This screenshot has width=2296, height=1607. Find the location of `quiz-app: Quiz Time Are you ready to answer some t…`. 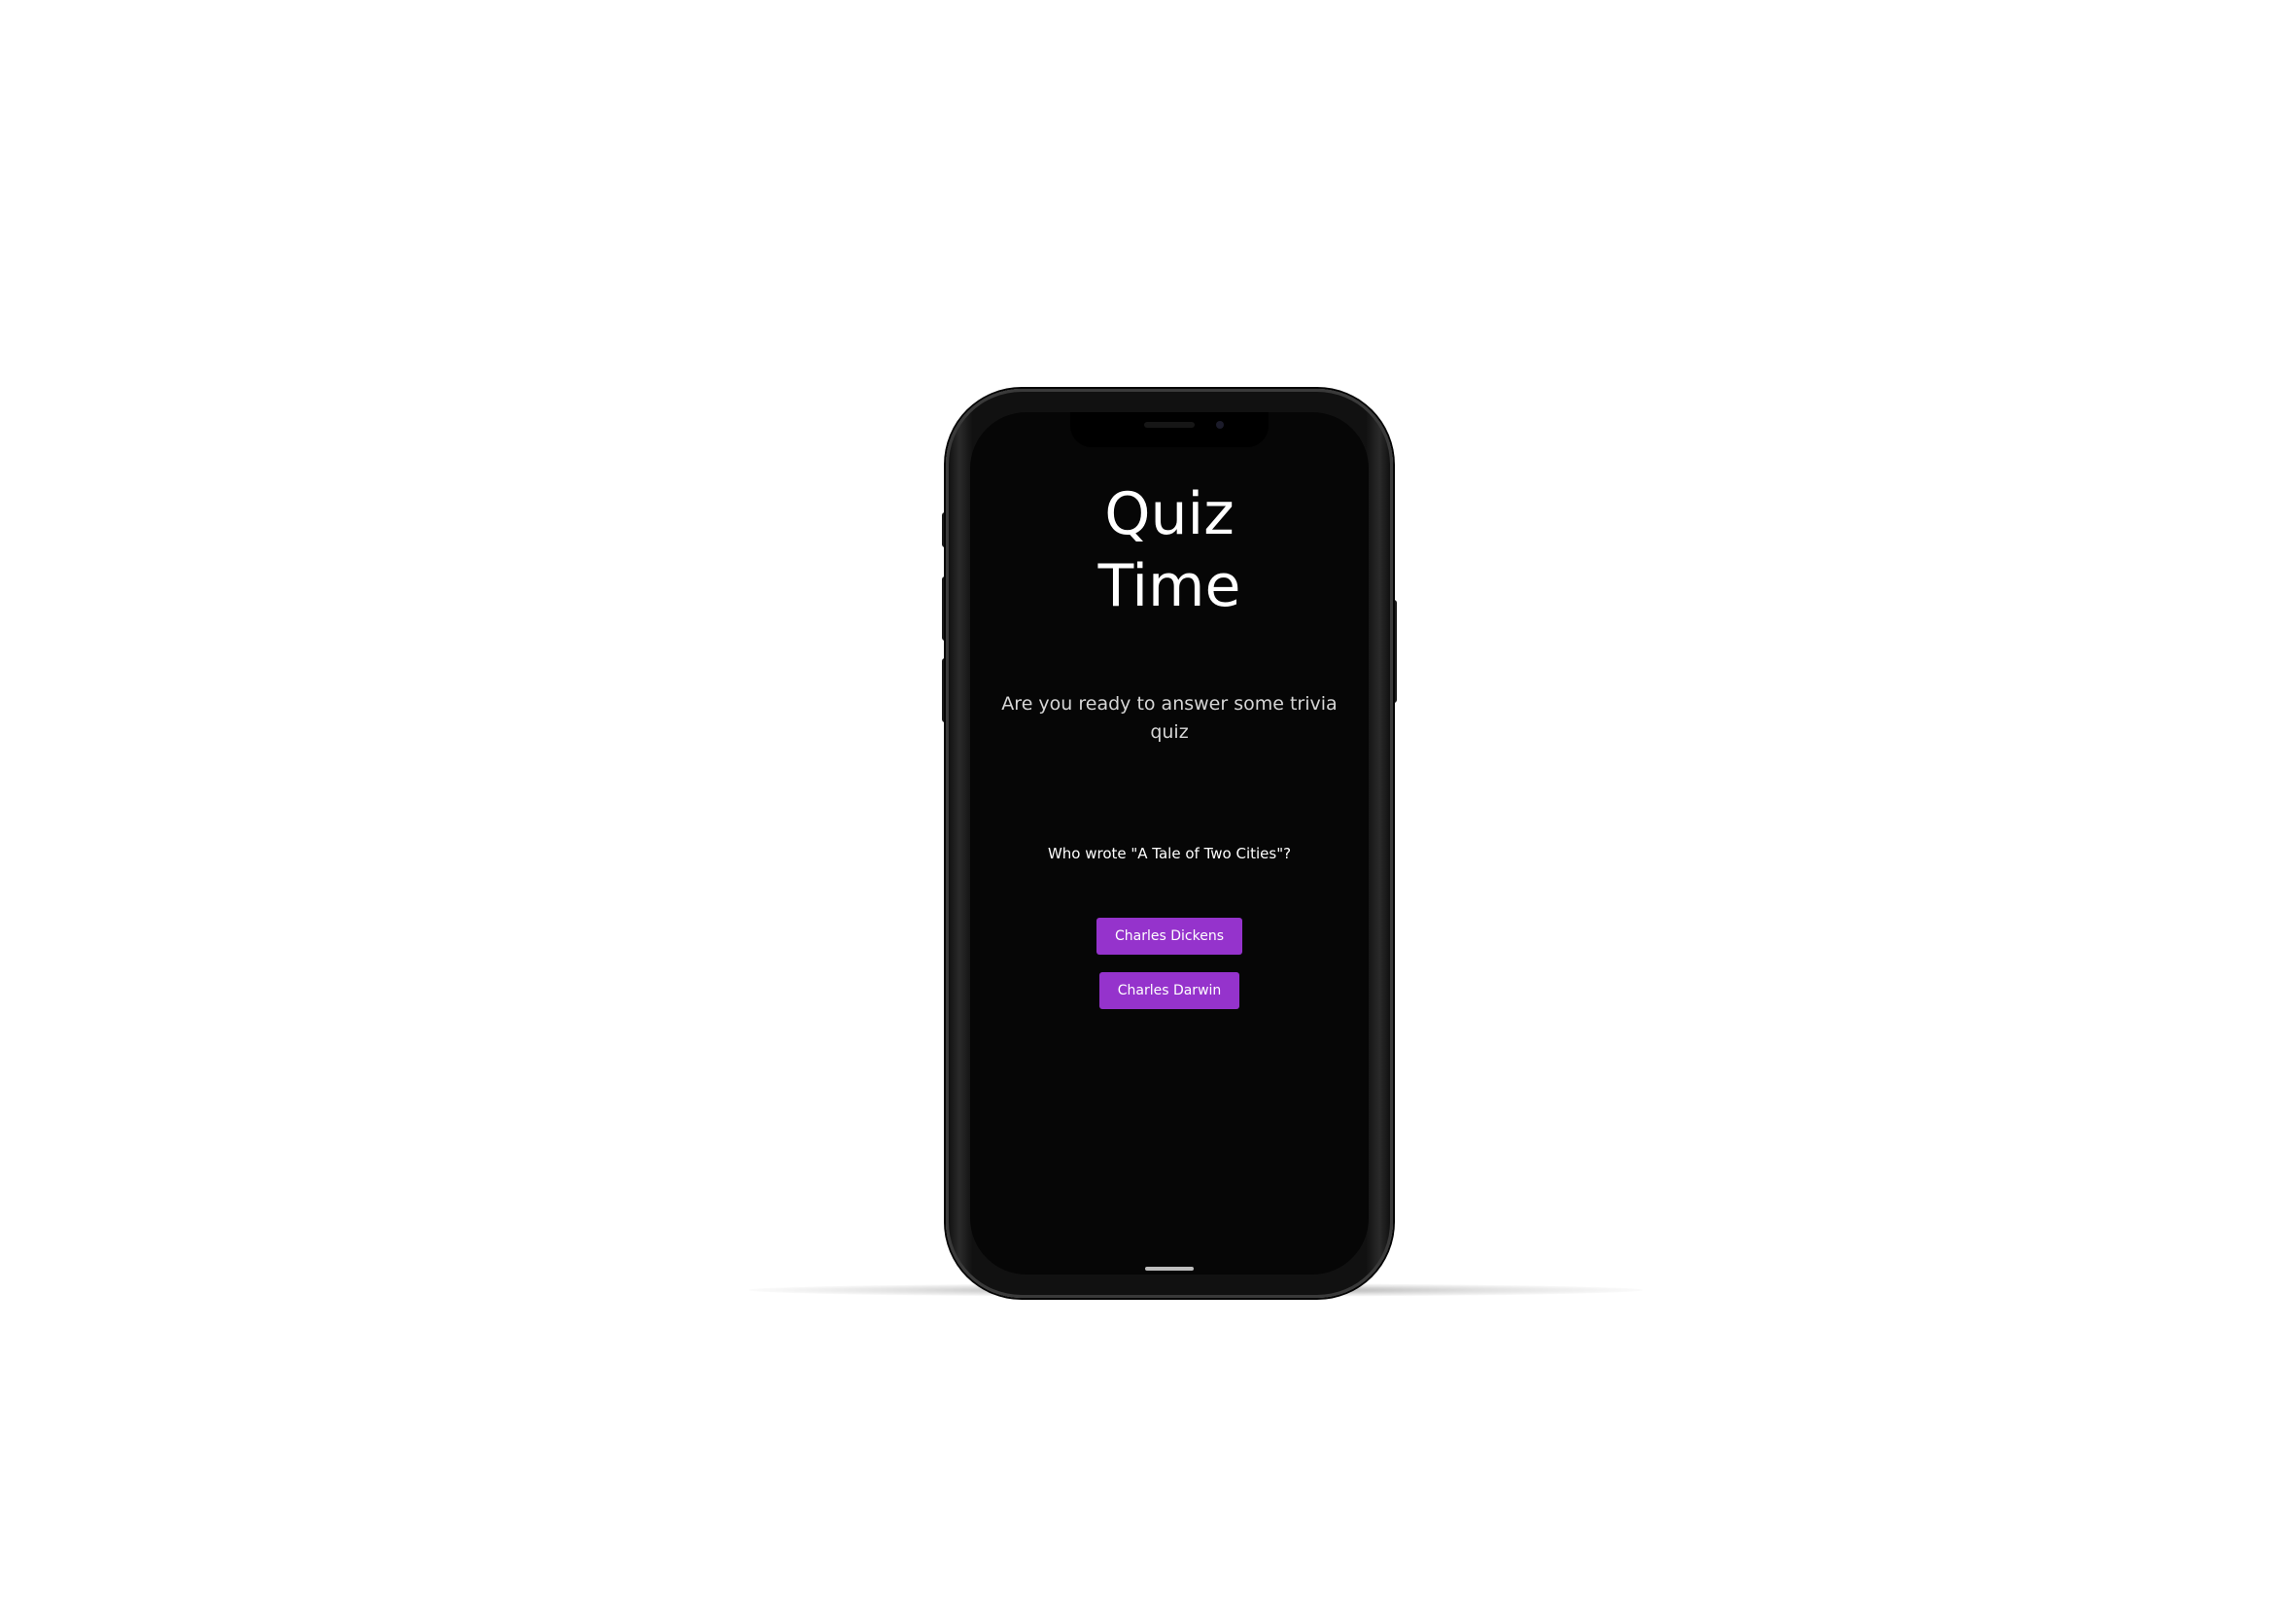

quiz-app: Quiz Time Are you ready to answer some t… is located at coordinates (1169, 843).